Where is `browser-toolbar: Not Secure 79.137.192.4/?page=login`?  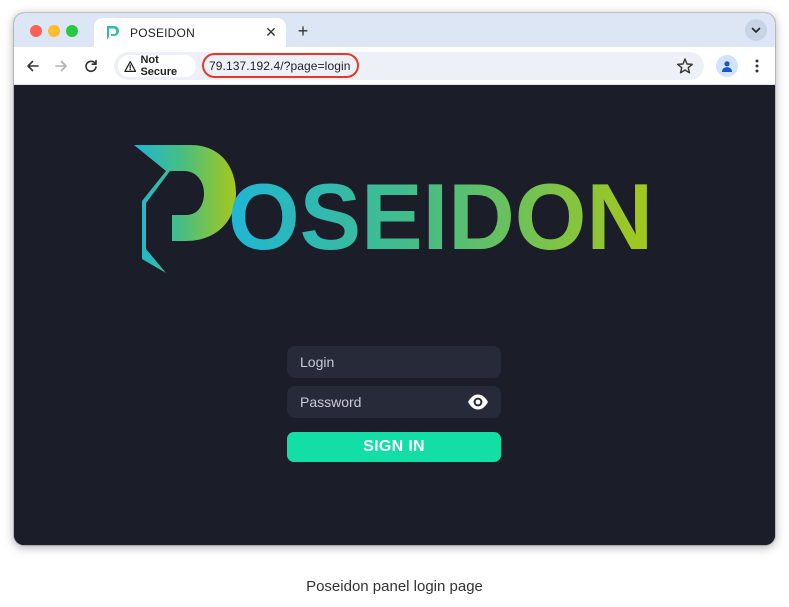
browser-toolbar: Not Secure 79.137.192.4/?page=login is located at coordinates (394, 66).